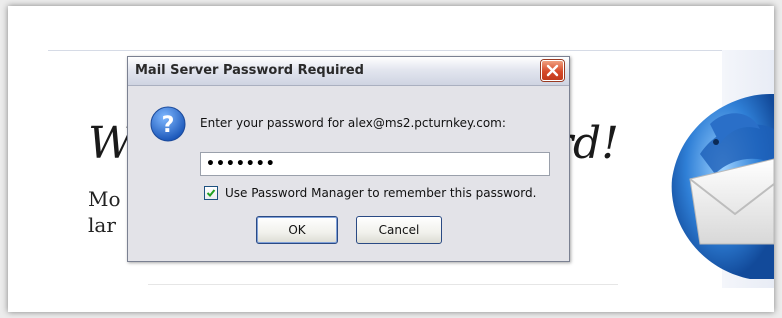 The height and width of the screenshot is (318, 782). I want to click on password-field: •••••••, so click(375, 164).